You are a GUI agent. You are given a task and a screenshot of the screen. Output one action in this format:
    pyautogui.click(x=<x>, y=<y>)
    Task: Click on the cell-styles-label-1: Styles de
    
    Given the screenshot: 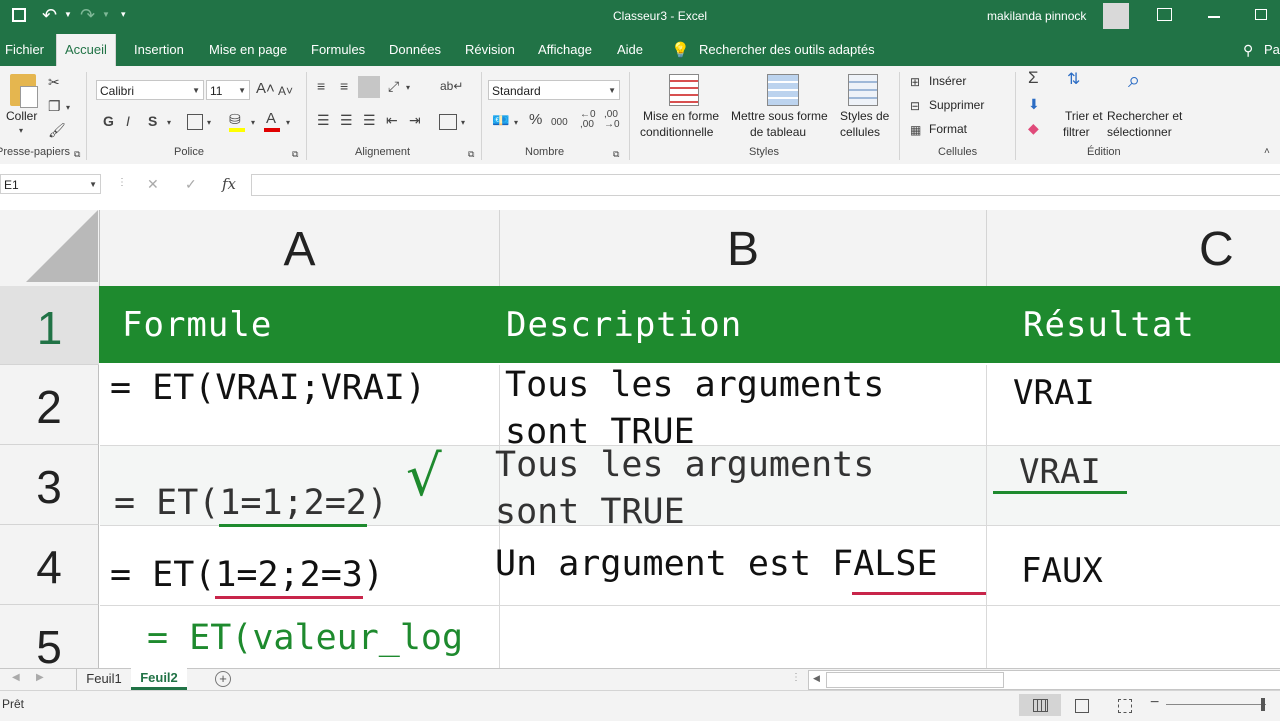 What is the action you would take?
    pyautogui.click(x=864, y=116)
    